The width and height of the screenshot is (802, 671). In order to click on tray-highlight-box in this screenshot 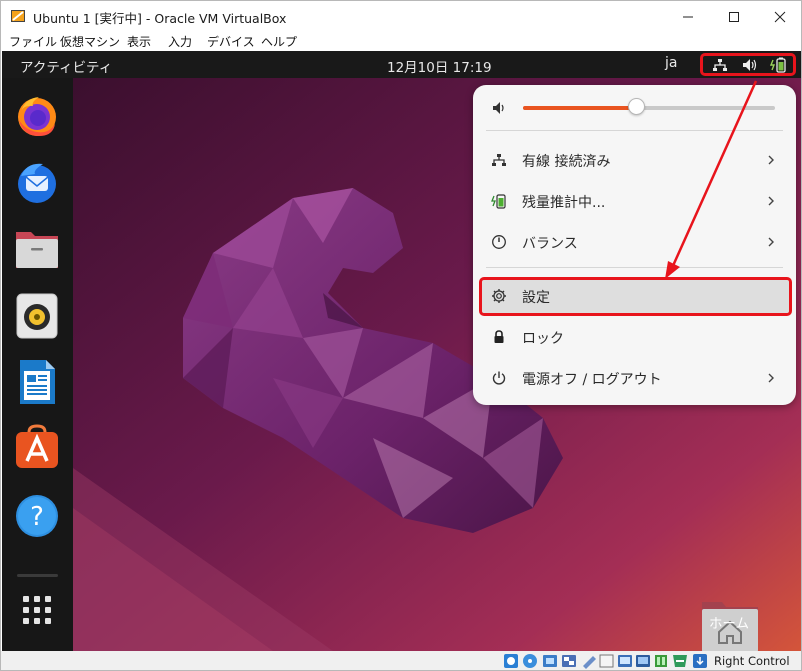, I will do `click(748, 64)`.